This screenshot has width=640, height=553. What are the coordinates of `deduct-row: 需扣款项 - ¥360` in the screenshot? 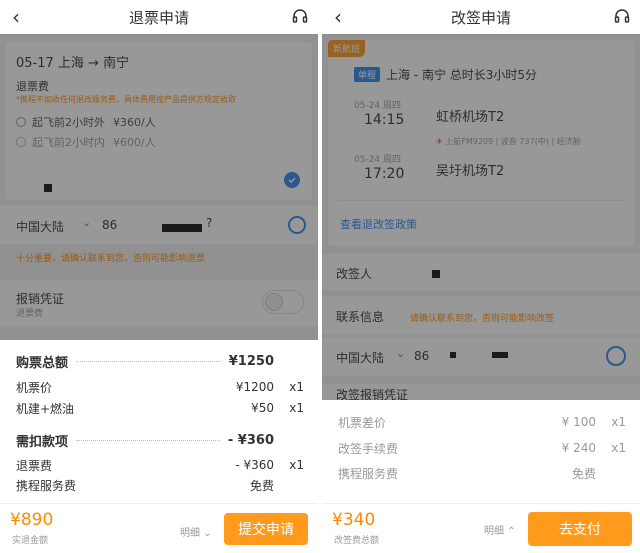 It's located at (160, 440).